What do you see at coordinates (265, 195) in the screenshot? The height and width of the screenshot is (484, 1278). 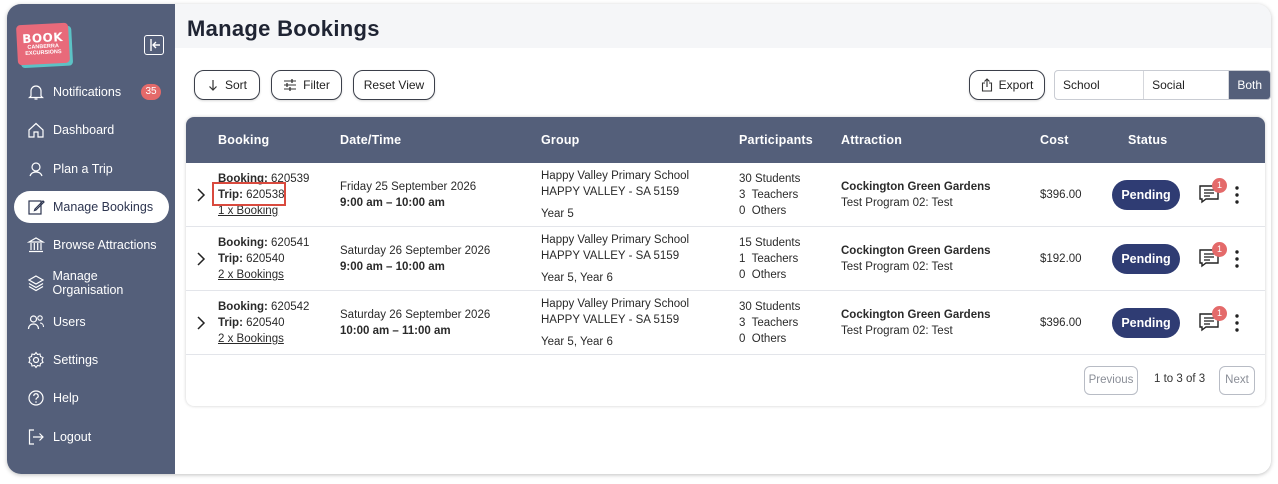 I see `trip-number: 620538` at bounding box center [265, 195].